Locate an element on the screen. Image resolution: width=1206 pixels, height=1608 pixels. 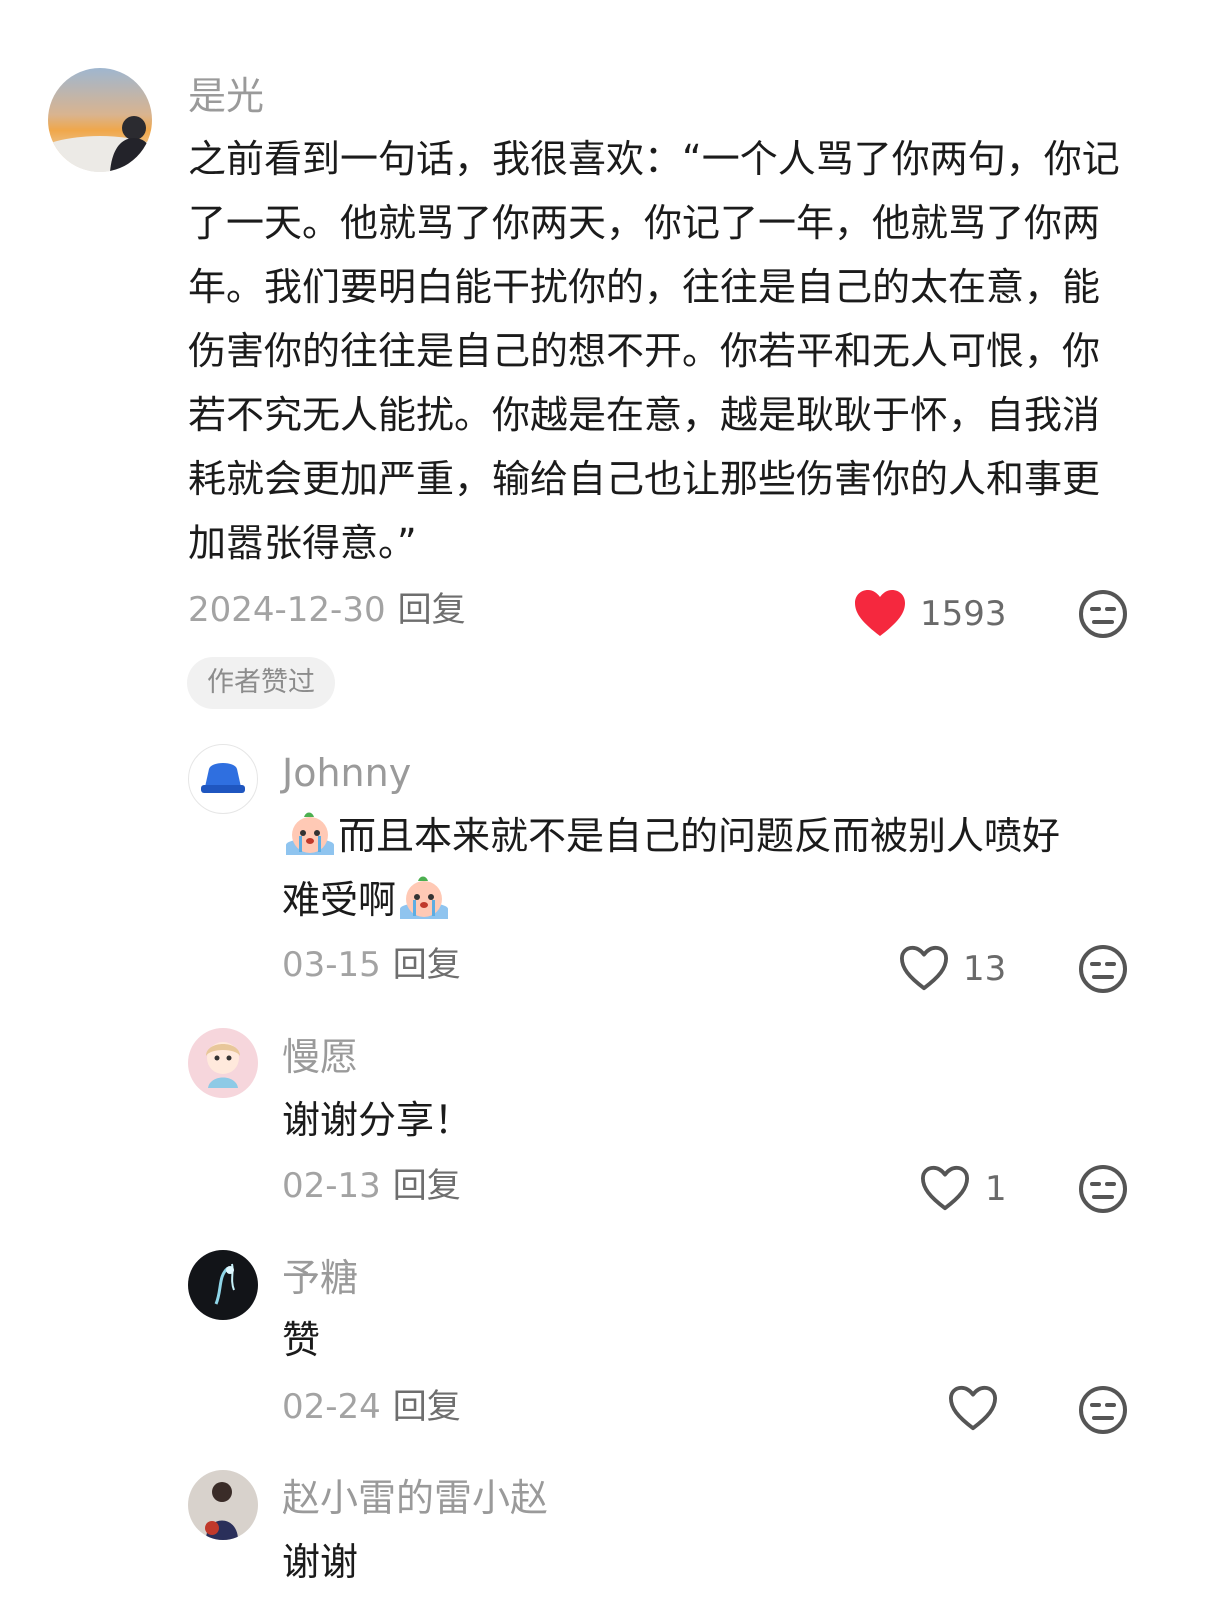
like-count: 13 is located at coordinates (985, 969).